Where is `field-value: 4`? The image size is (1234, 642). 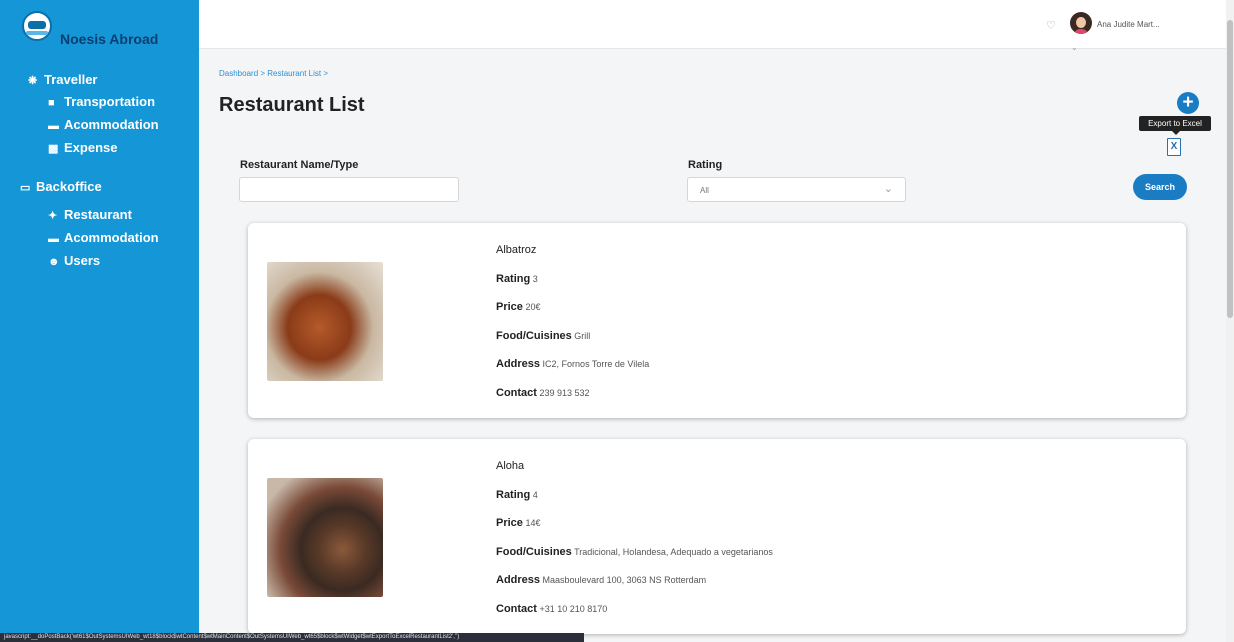
field-value: 4 is located at coordinates (535, 495).